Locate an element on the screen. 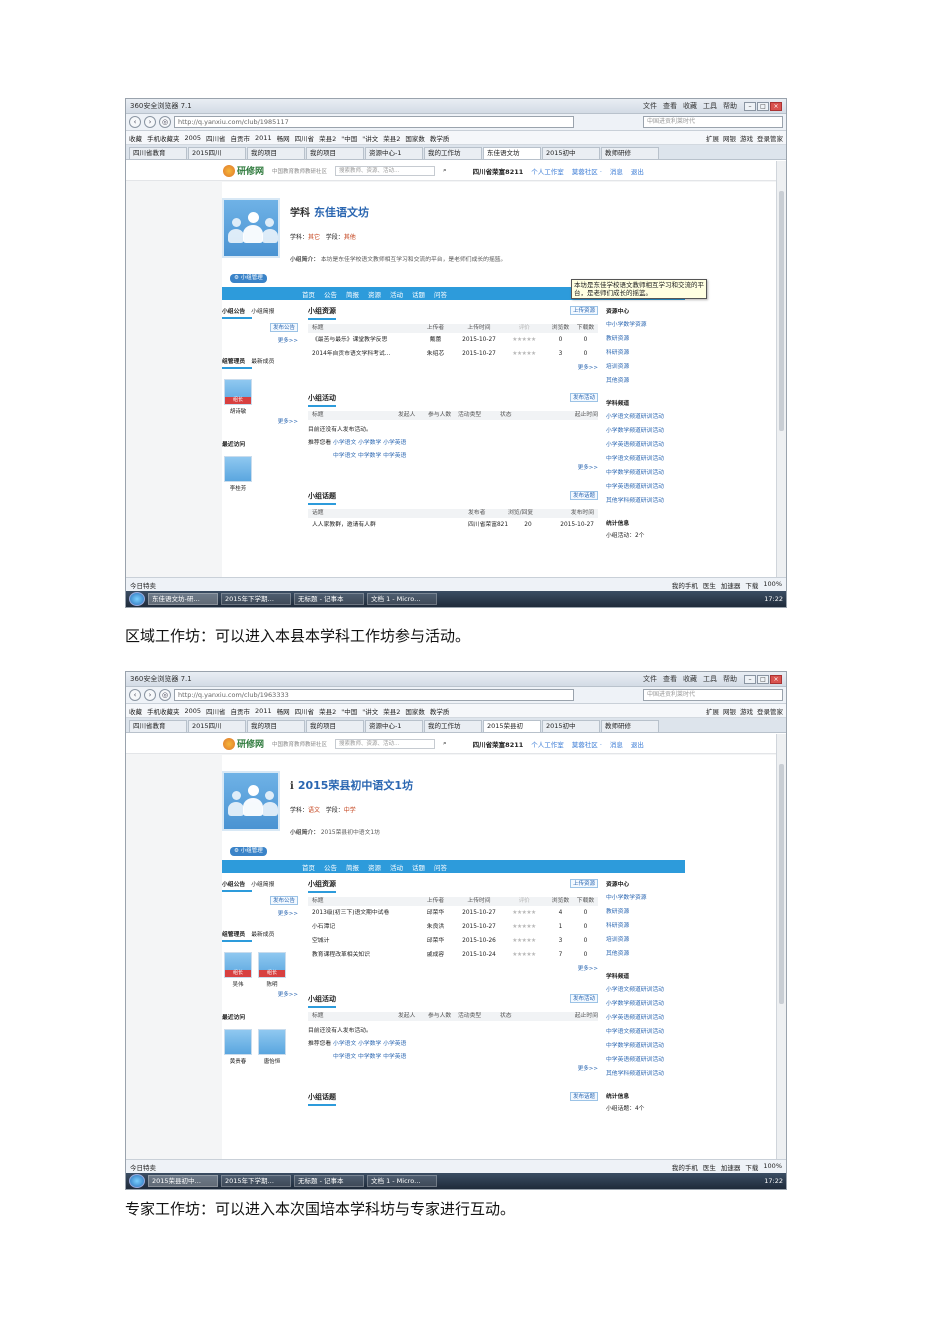 The image size is (950, 1344). fav-item: 畅网 is located at coordinates (283, 711).